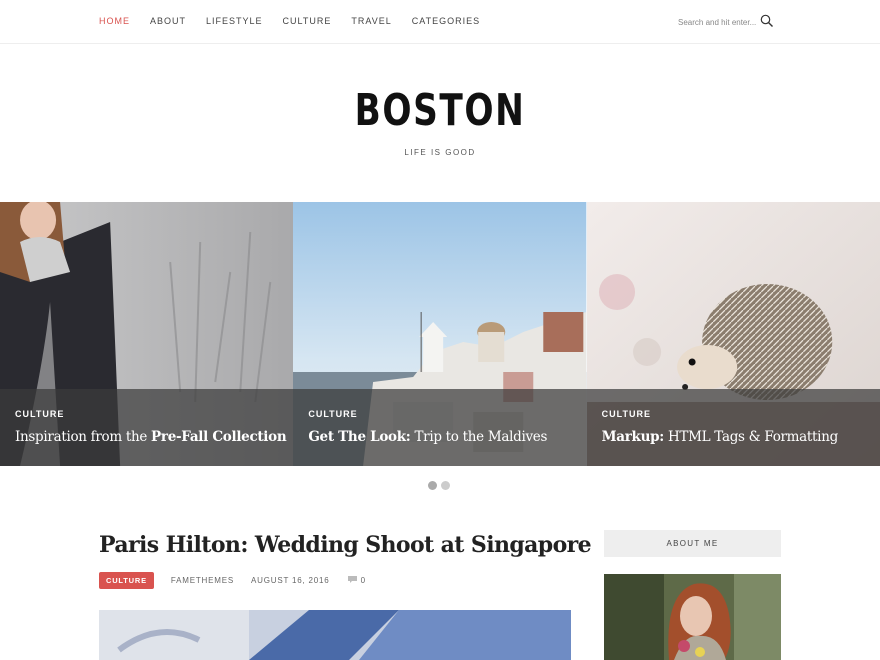 The image size is (880, 660). Describe the element at coordinates (290, 580) in the screenshot. I see `post-date: AUGUST 16, 2016` at that location.